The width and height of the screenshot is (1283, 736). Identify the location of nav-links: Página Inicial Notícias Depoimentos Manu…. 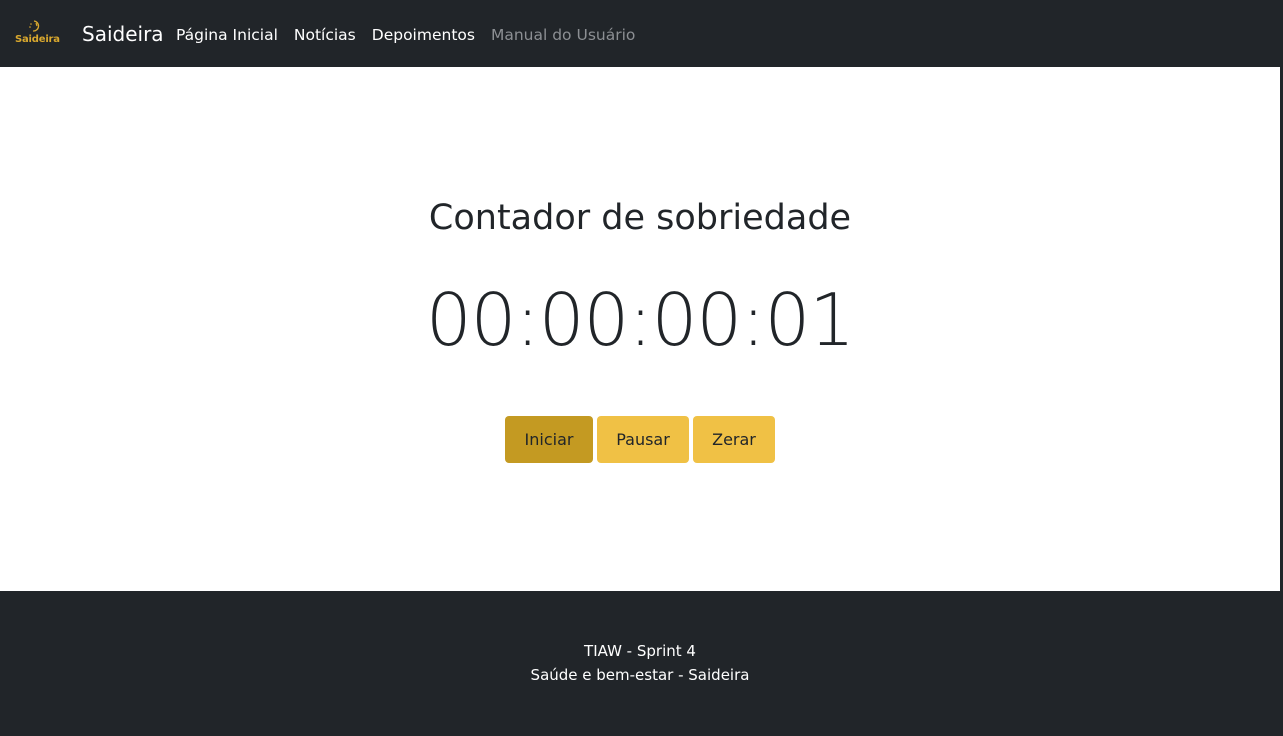
(413, 35).